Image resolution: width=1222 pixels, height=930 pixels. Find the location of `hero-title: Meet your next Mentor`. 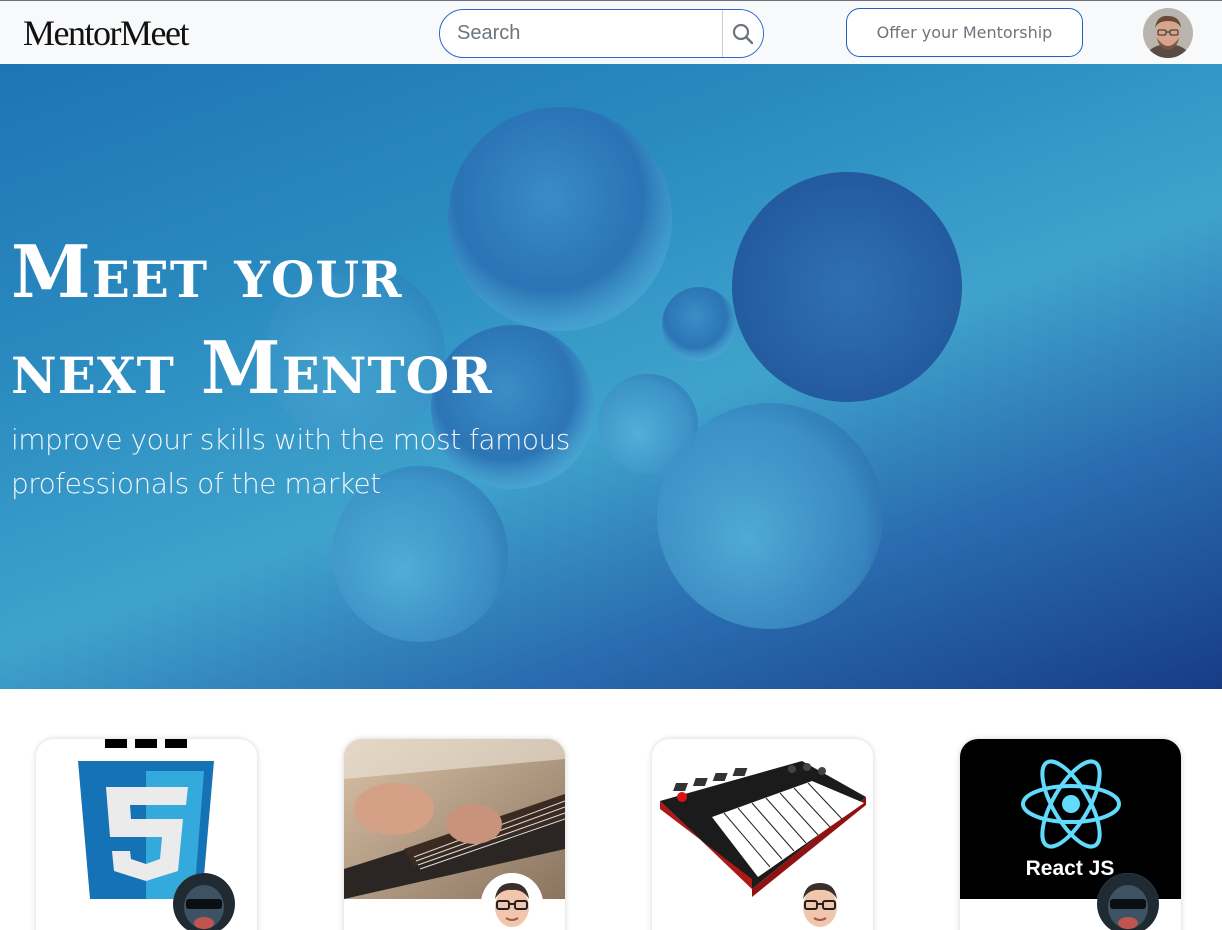

hero-title: Meet your next Mentor is located at coordinates (361, 320).